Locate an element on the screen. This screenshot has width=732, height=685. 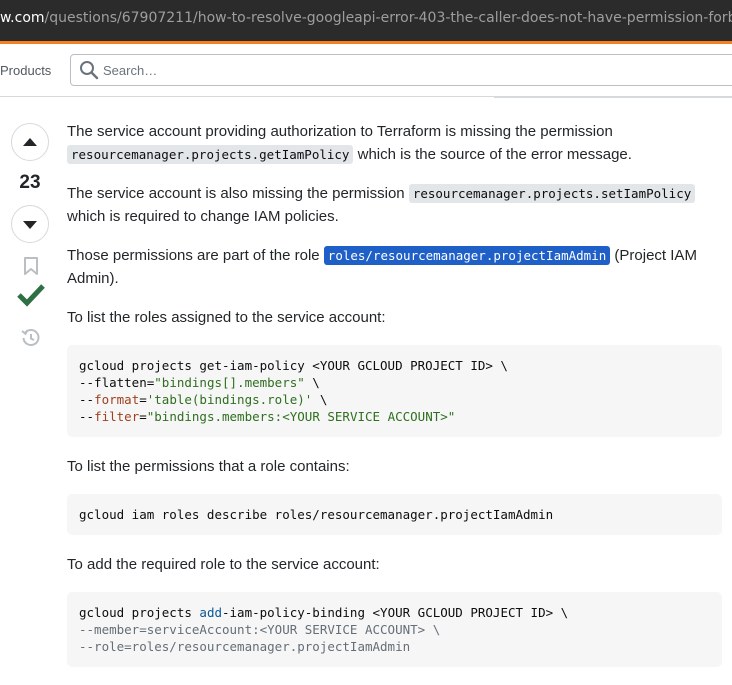
code1-line3-cont: \ is located at coordinates (320, 399).